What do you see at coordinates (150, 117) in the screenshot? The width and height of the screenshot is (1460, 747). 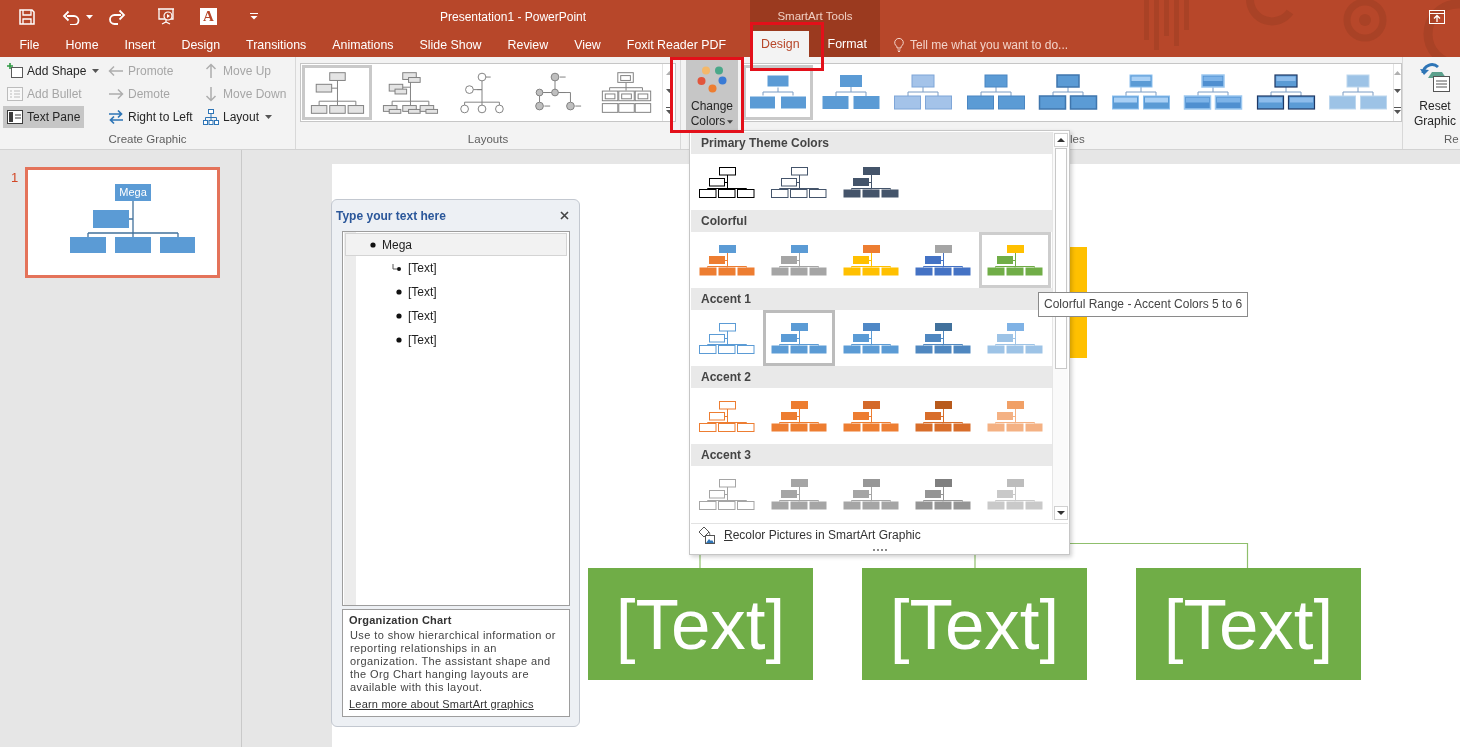 I see `ribbon-command: Right to Left` at bounding box center [150, 117].